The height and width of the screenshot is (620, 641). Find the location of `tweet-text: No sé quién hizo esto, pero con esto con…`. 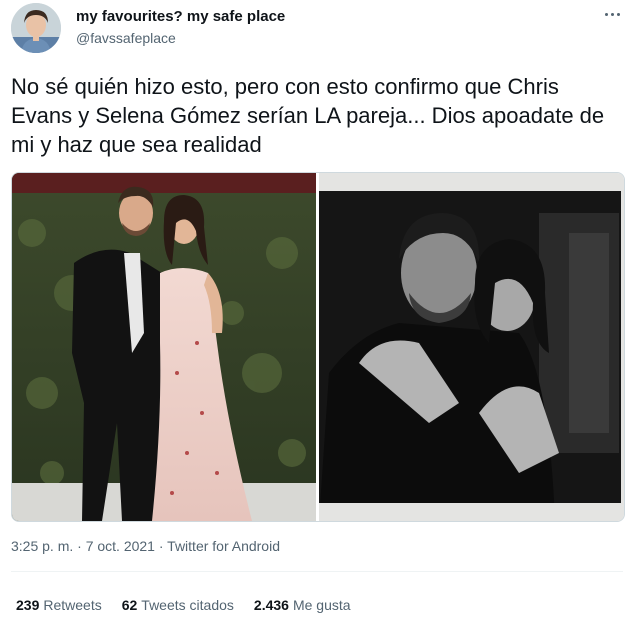

tweet-text: No sé quién hizo esto, pero con esto con… is located at coordinates (308, 115).